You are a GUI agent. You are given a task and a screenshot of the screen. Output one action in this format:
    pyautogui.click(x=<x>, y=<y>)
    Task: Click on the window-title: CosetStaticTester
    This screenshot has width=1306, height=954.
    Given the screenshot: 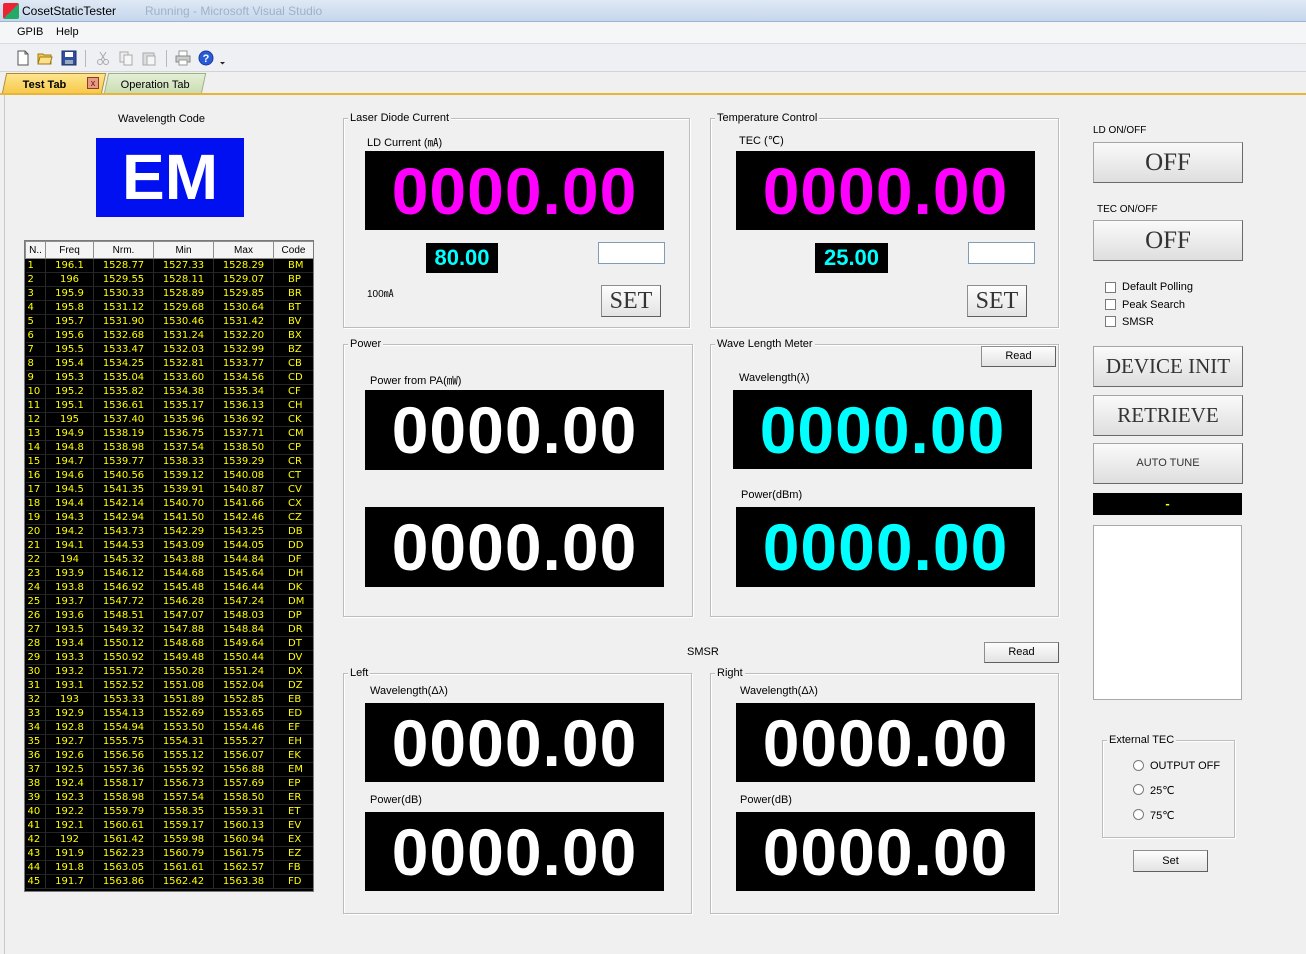 What is the action you would take?
    pyautogui.click(x=69, y=11)
    